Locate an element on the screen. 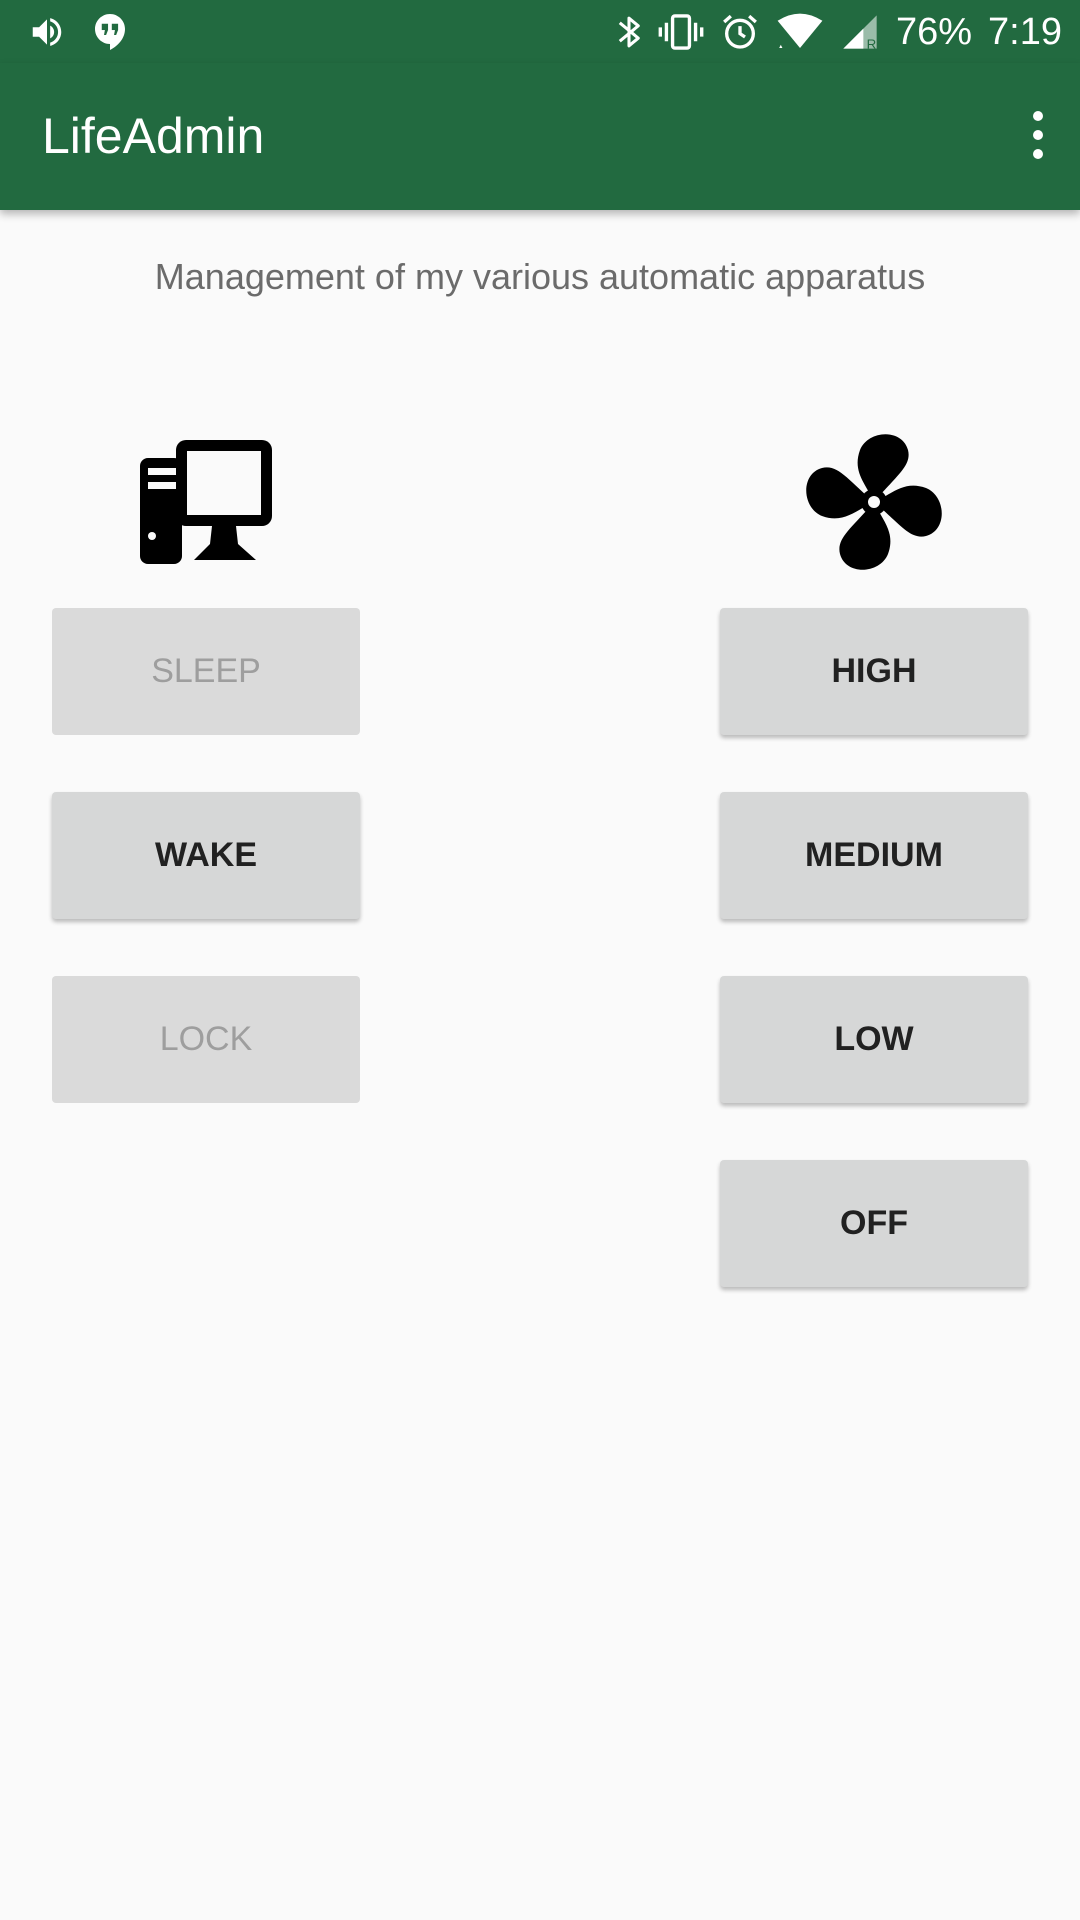 This screenshot has width=1080, height=1920. fan-low-button: LOW is located at coordinates (874, 1039).